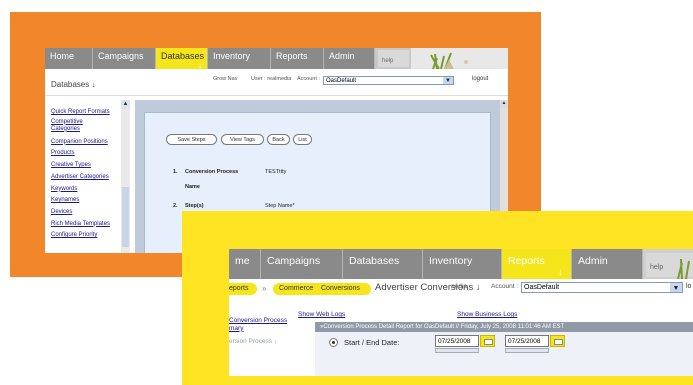  What do you see at coordinates (175, 172) in the screenshot?
I see `row-1-number: 1.` at bounding box center [175, 172].